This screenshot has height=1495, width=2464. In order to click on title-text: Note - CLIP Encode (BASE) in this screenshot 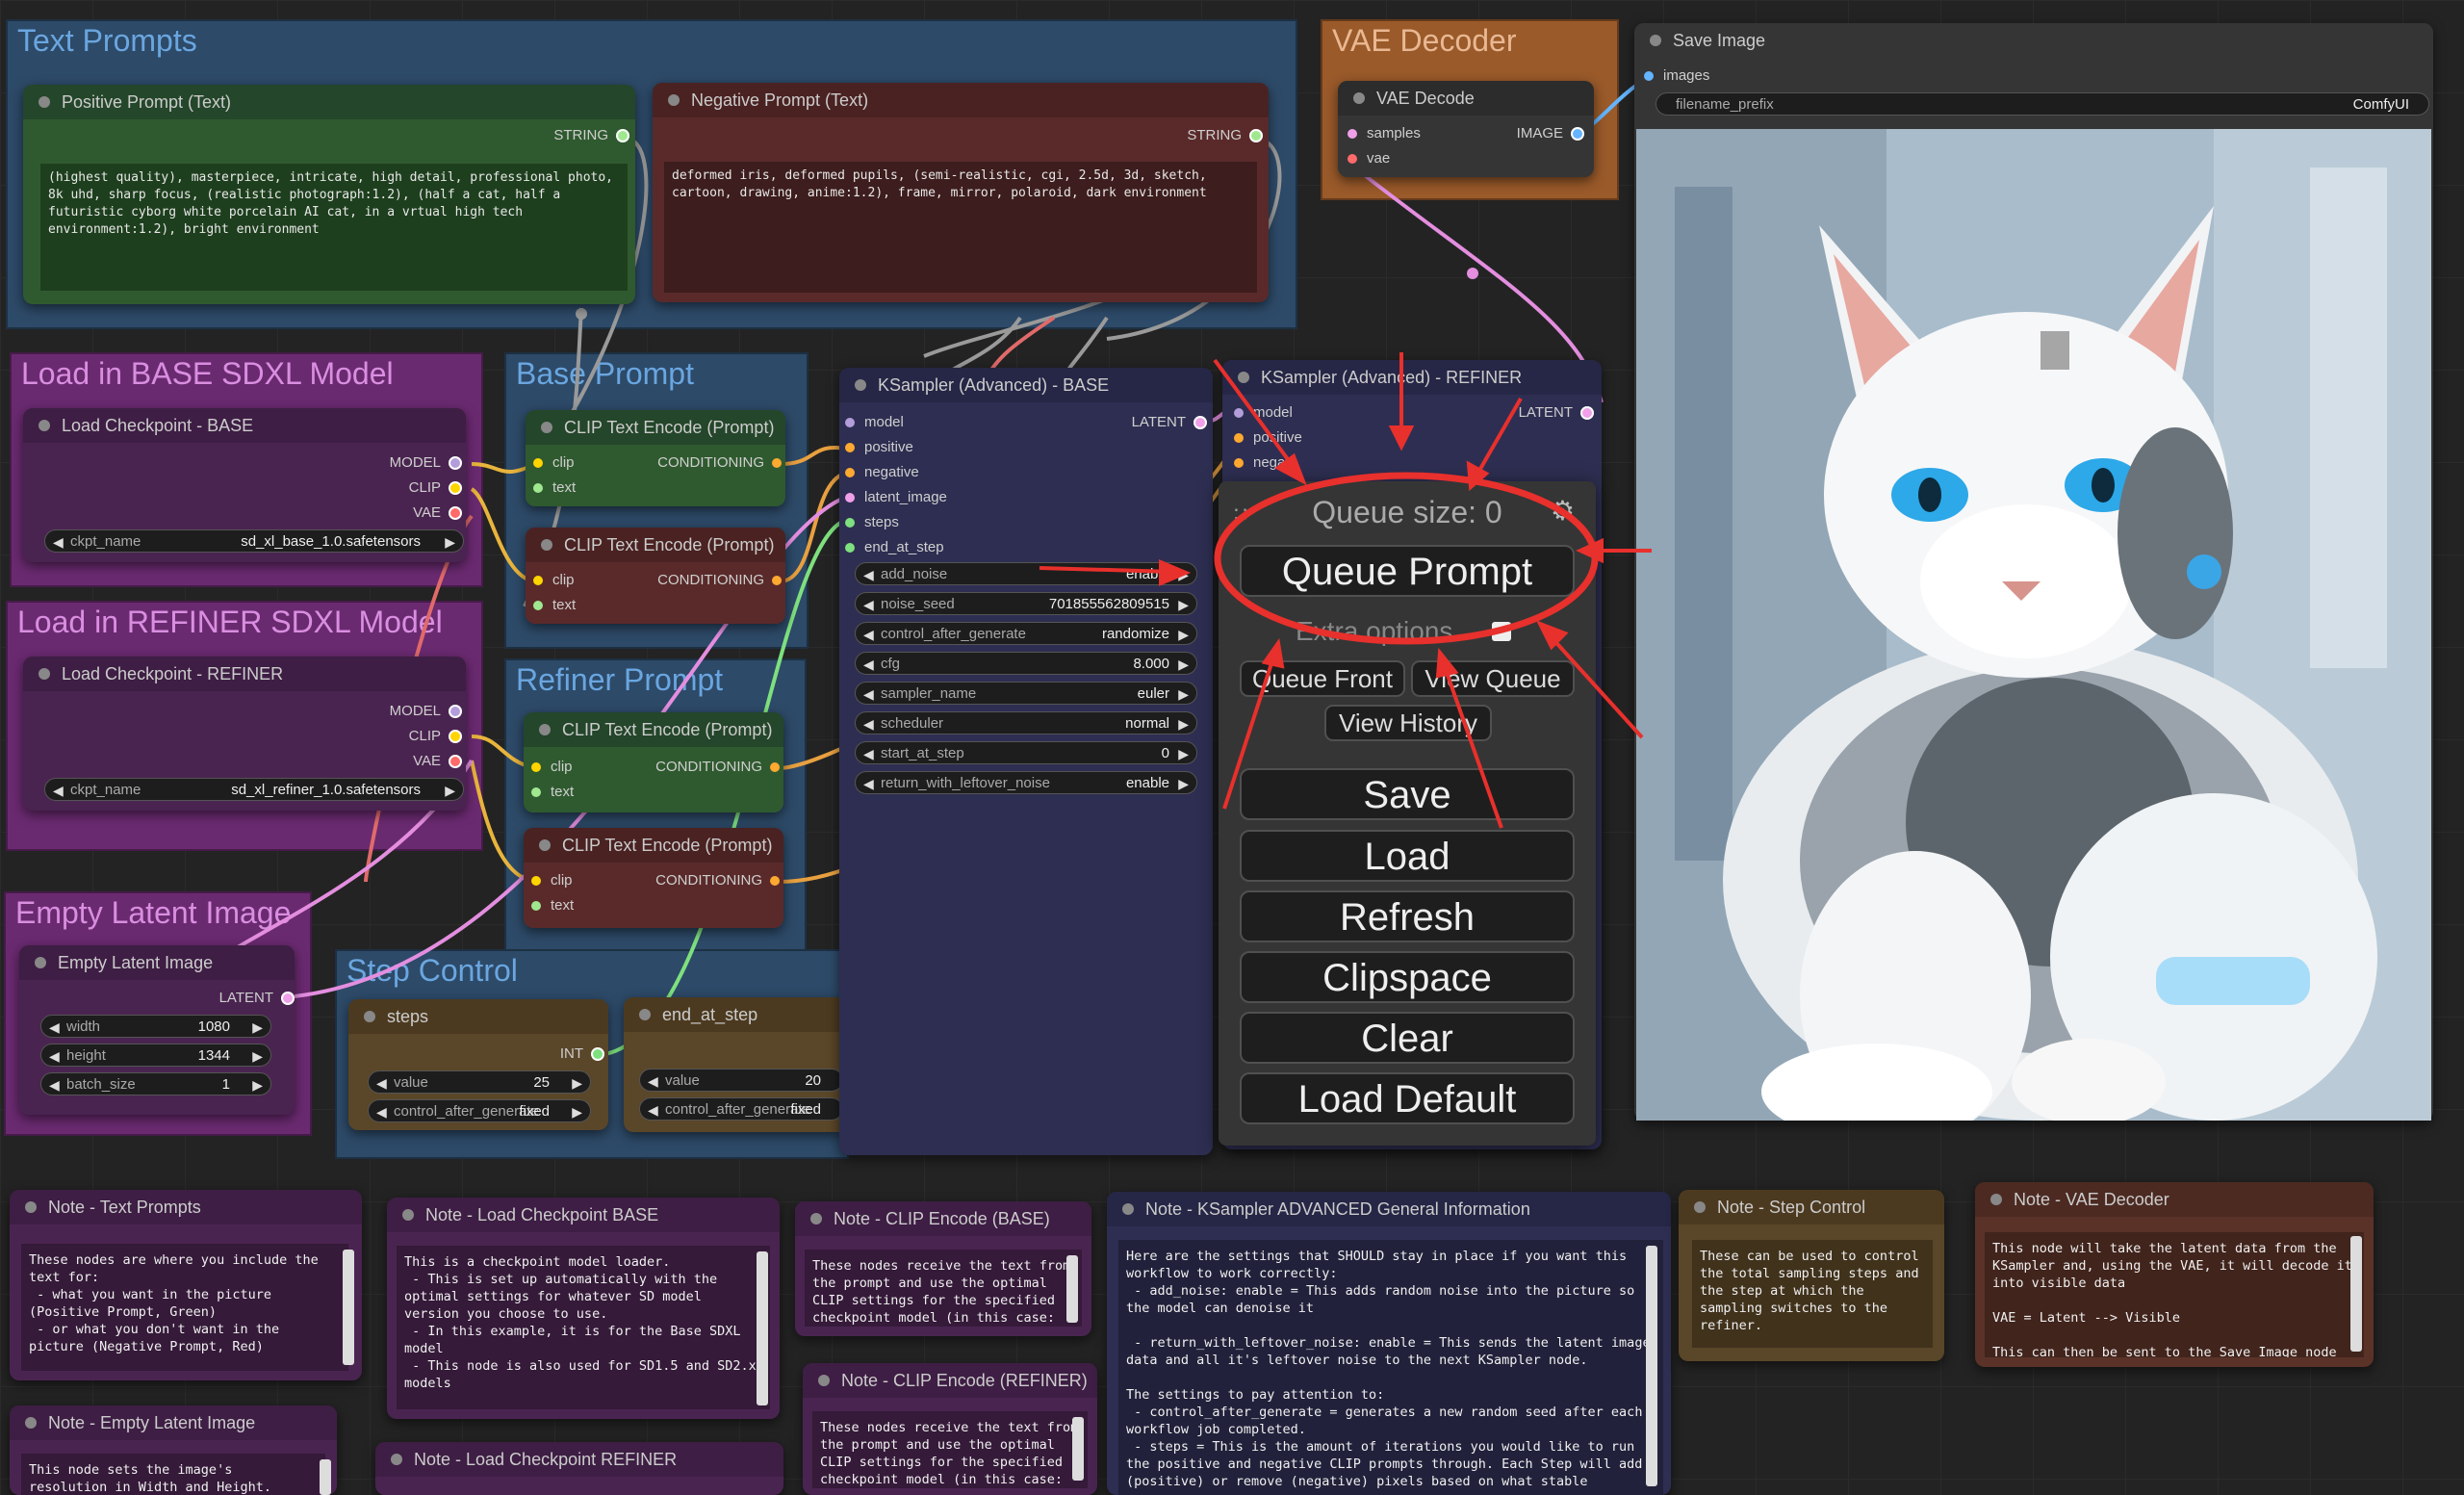, I will do `click(942, 1218)`.